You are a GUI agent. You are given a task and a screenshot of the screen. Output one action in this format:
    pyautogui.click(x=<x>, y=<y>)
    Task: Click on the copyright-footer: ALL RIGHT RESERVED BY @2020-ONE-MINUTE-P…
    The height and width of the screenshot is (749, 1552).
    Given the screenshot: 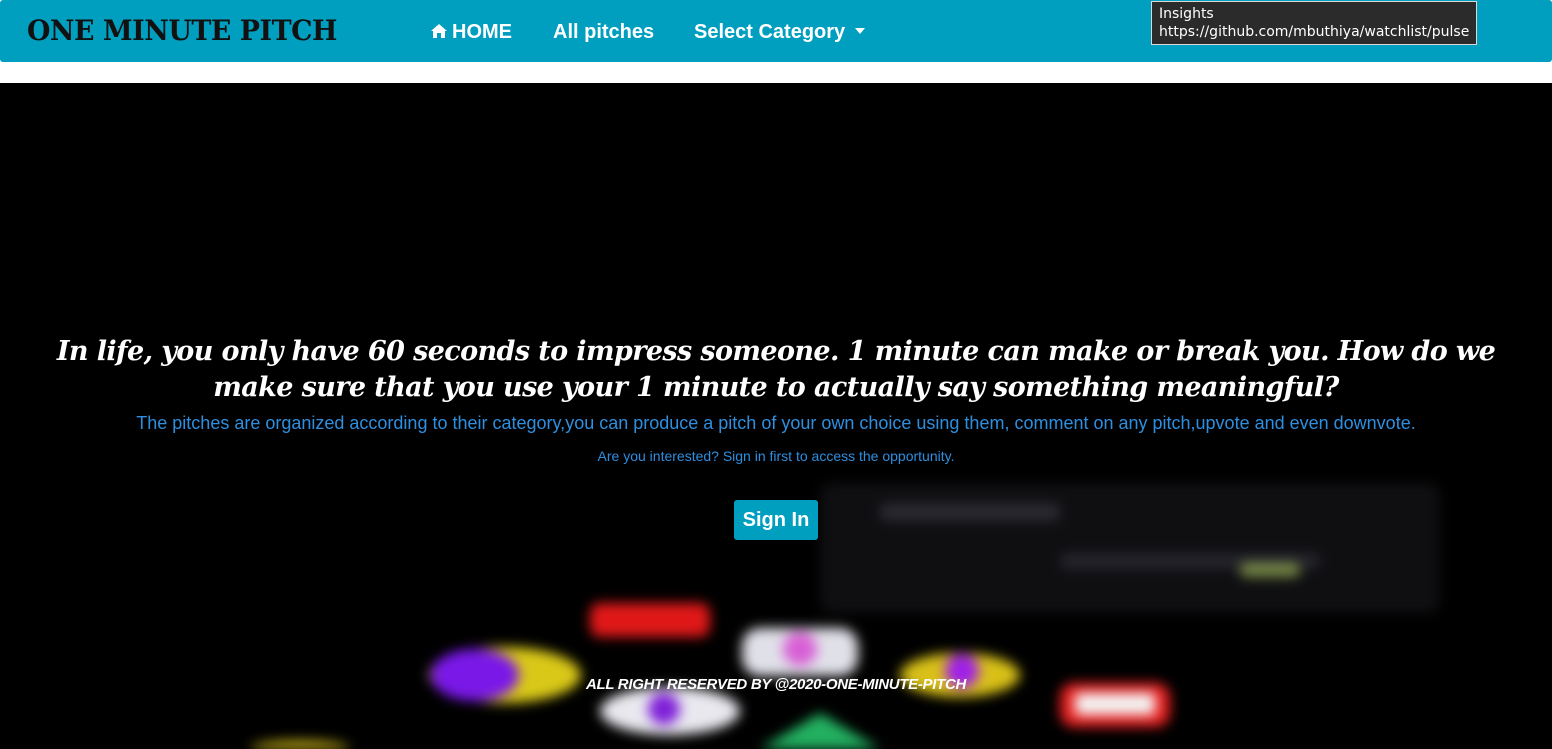 What is the action you would take?
    pyautogui.click(x=776, y=684)
    